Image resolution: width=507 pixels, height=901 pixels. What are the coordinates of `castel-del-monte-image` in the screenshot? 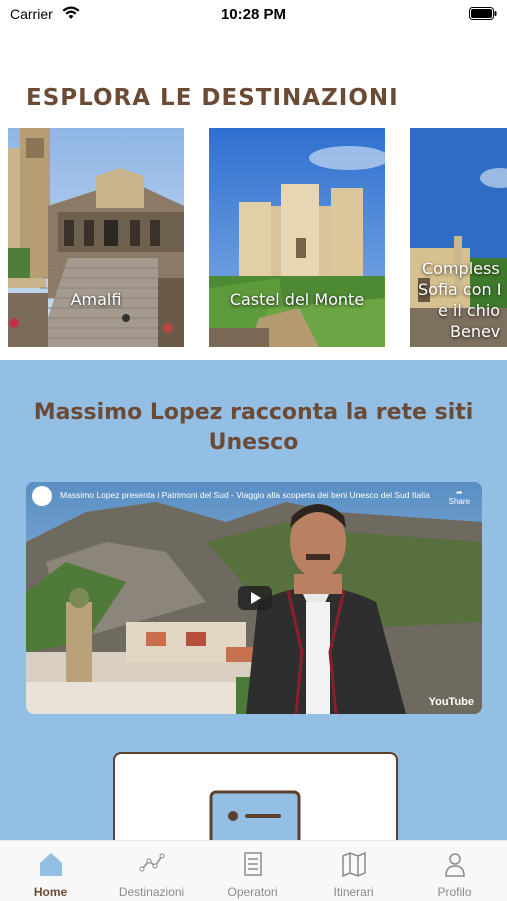 It's located at (297, 237).